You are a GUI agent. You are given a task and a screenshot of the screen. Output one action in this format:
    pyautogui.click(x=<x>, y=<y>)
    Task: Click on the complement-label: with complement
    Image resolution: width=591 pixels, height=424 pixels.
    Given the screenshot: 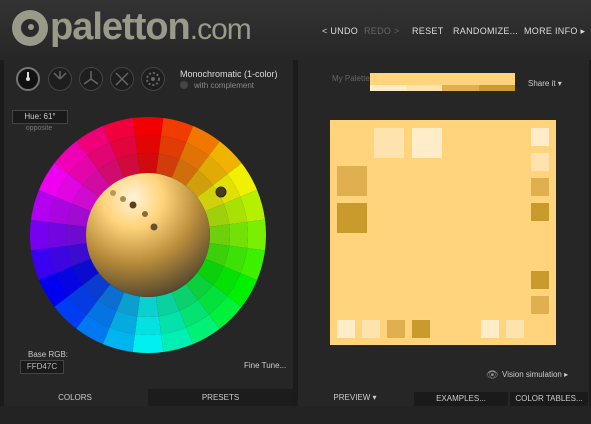 What is the action you would take?
    pyautogui.click(x=224, y=85)
    